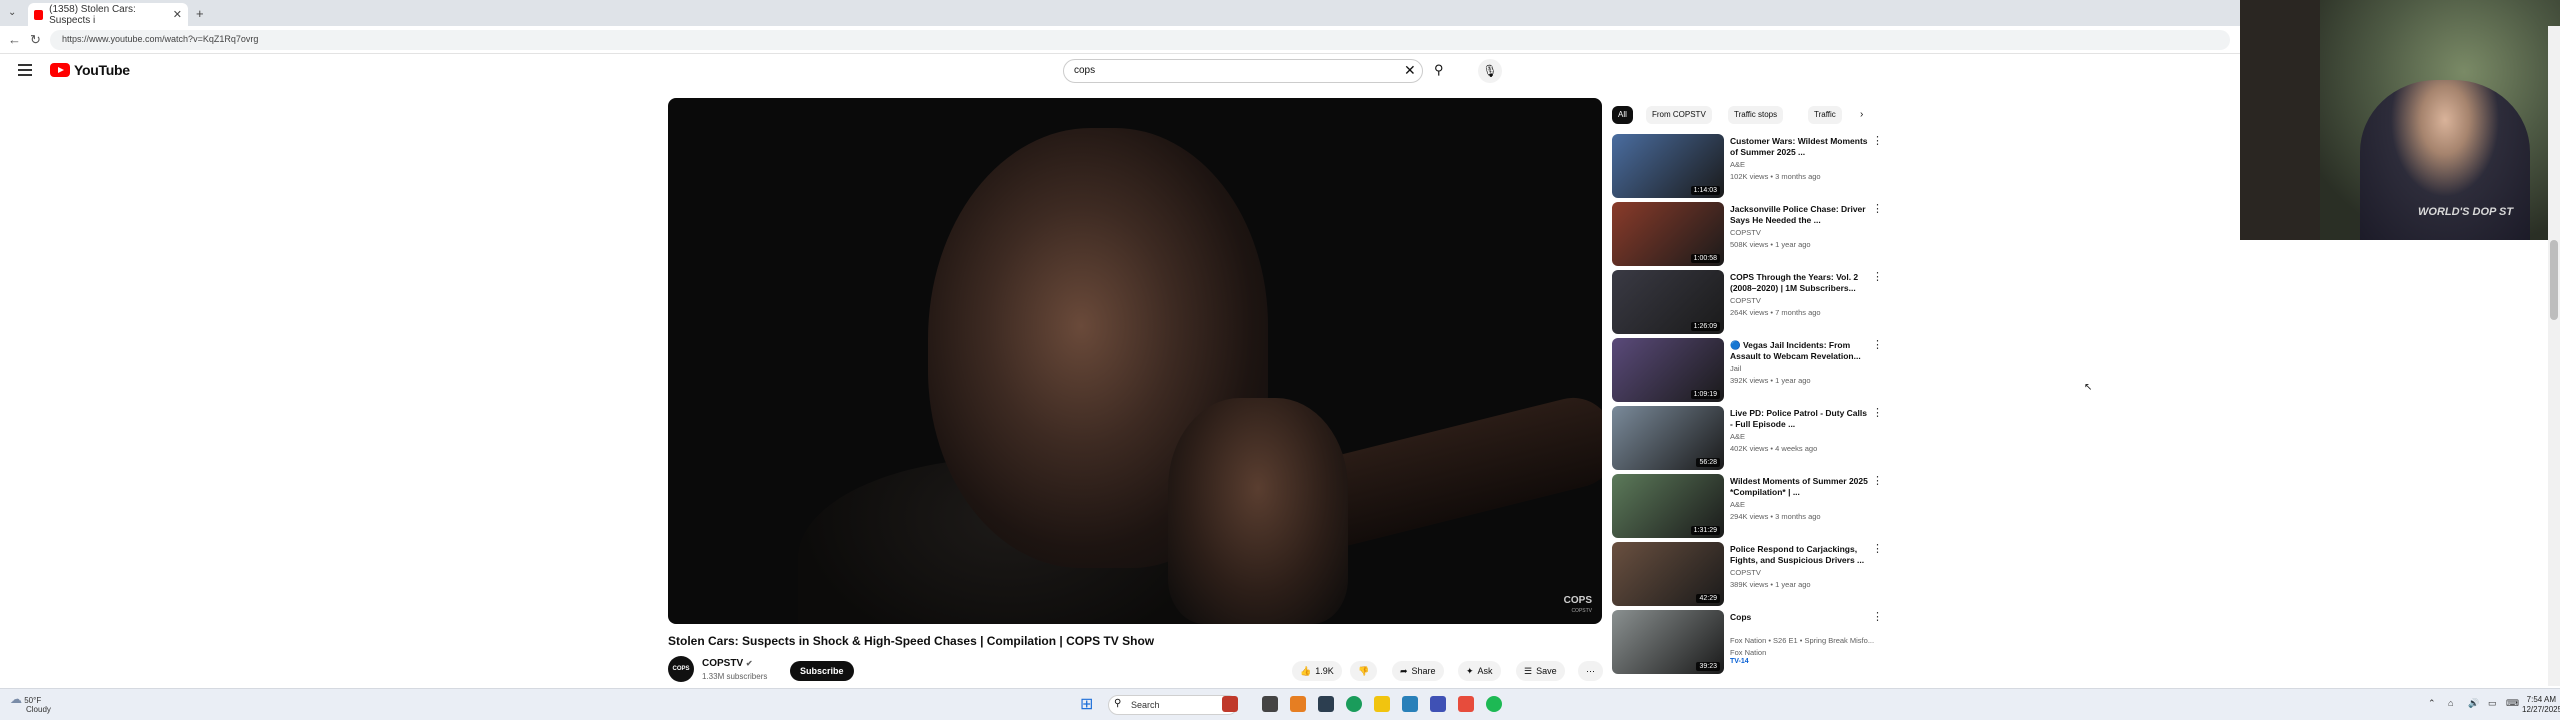 Image resolution: width=2560 pixels, height=720 pixels. I want to click on microphone-icon: 🎙, so click(1490, 71).